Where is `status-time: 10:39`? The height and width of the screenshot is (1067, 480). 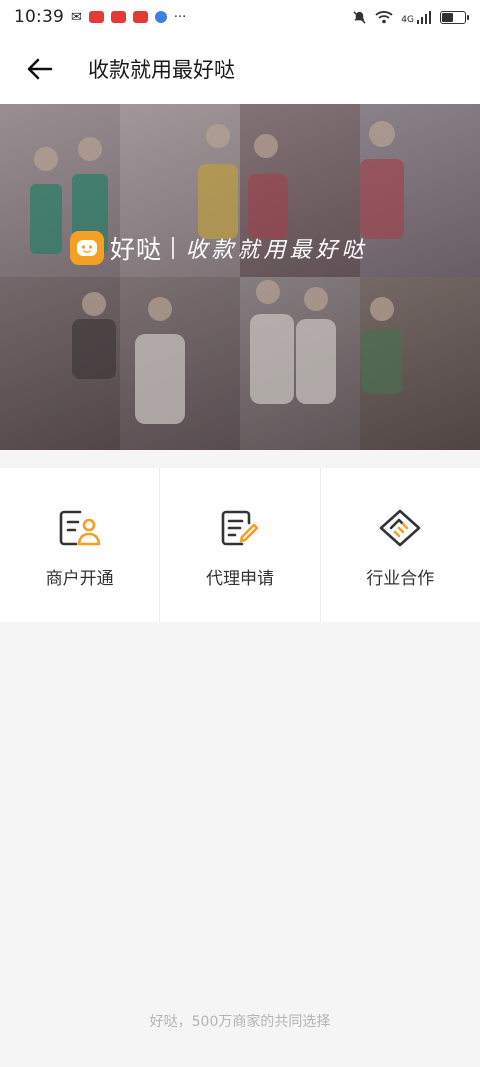 status-time: 10:39 is located at coordinates (39, 17).